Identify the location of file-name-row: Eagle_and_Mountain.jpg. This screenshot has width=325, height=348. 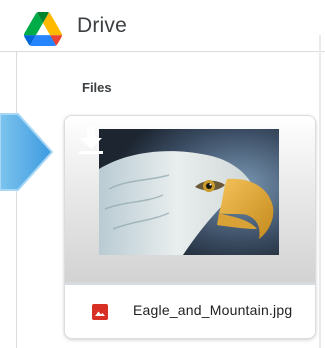
(190, 311).